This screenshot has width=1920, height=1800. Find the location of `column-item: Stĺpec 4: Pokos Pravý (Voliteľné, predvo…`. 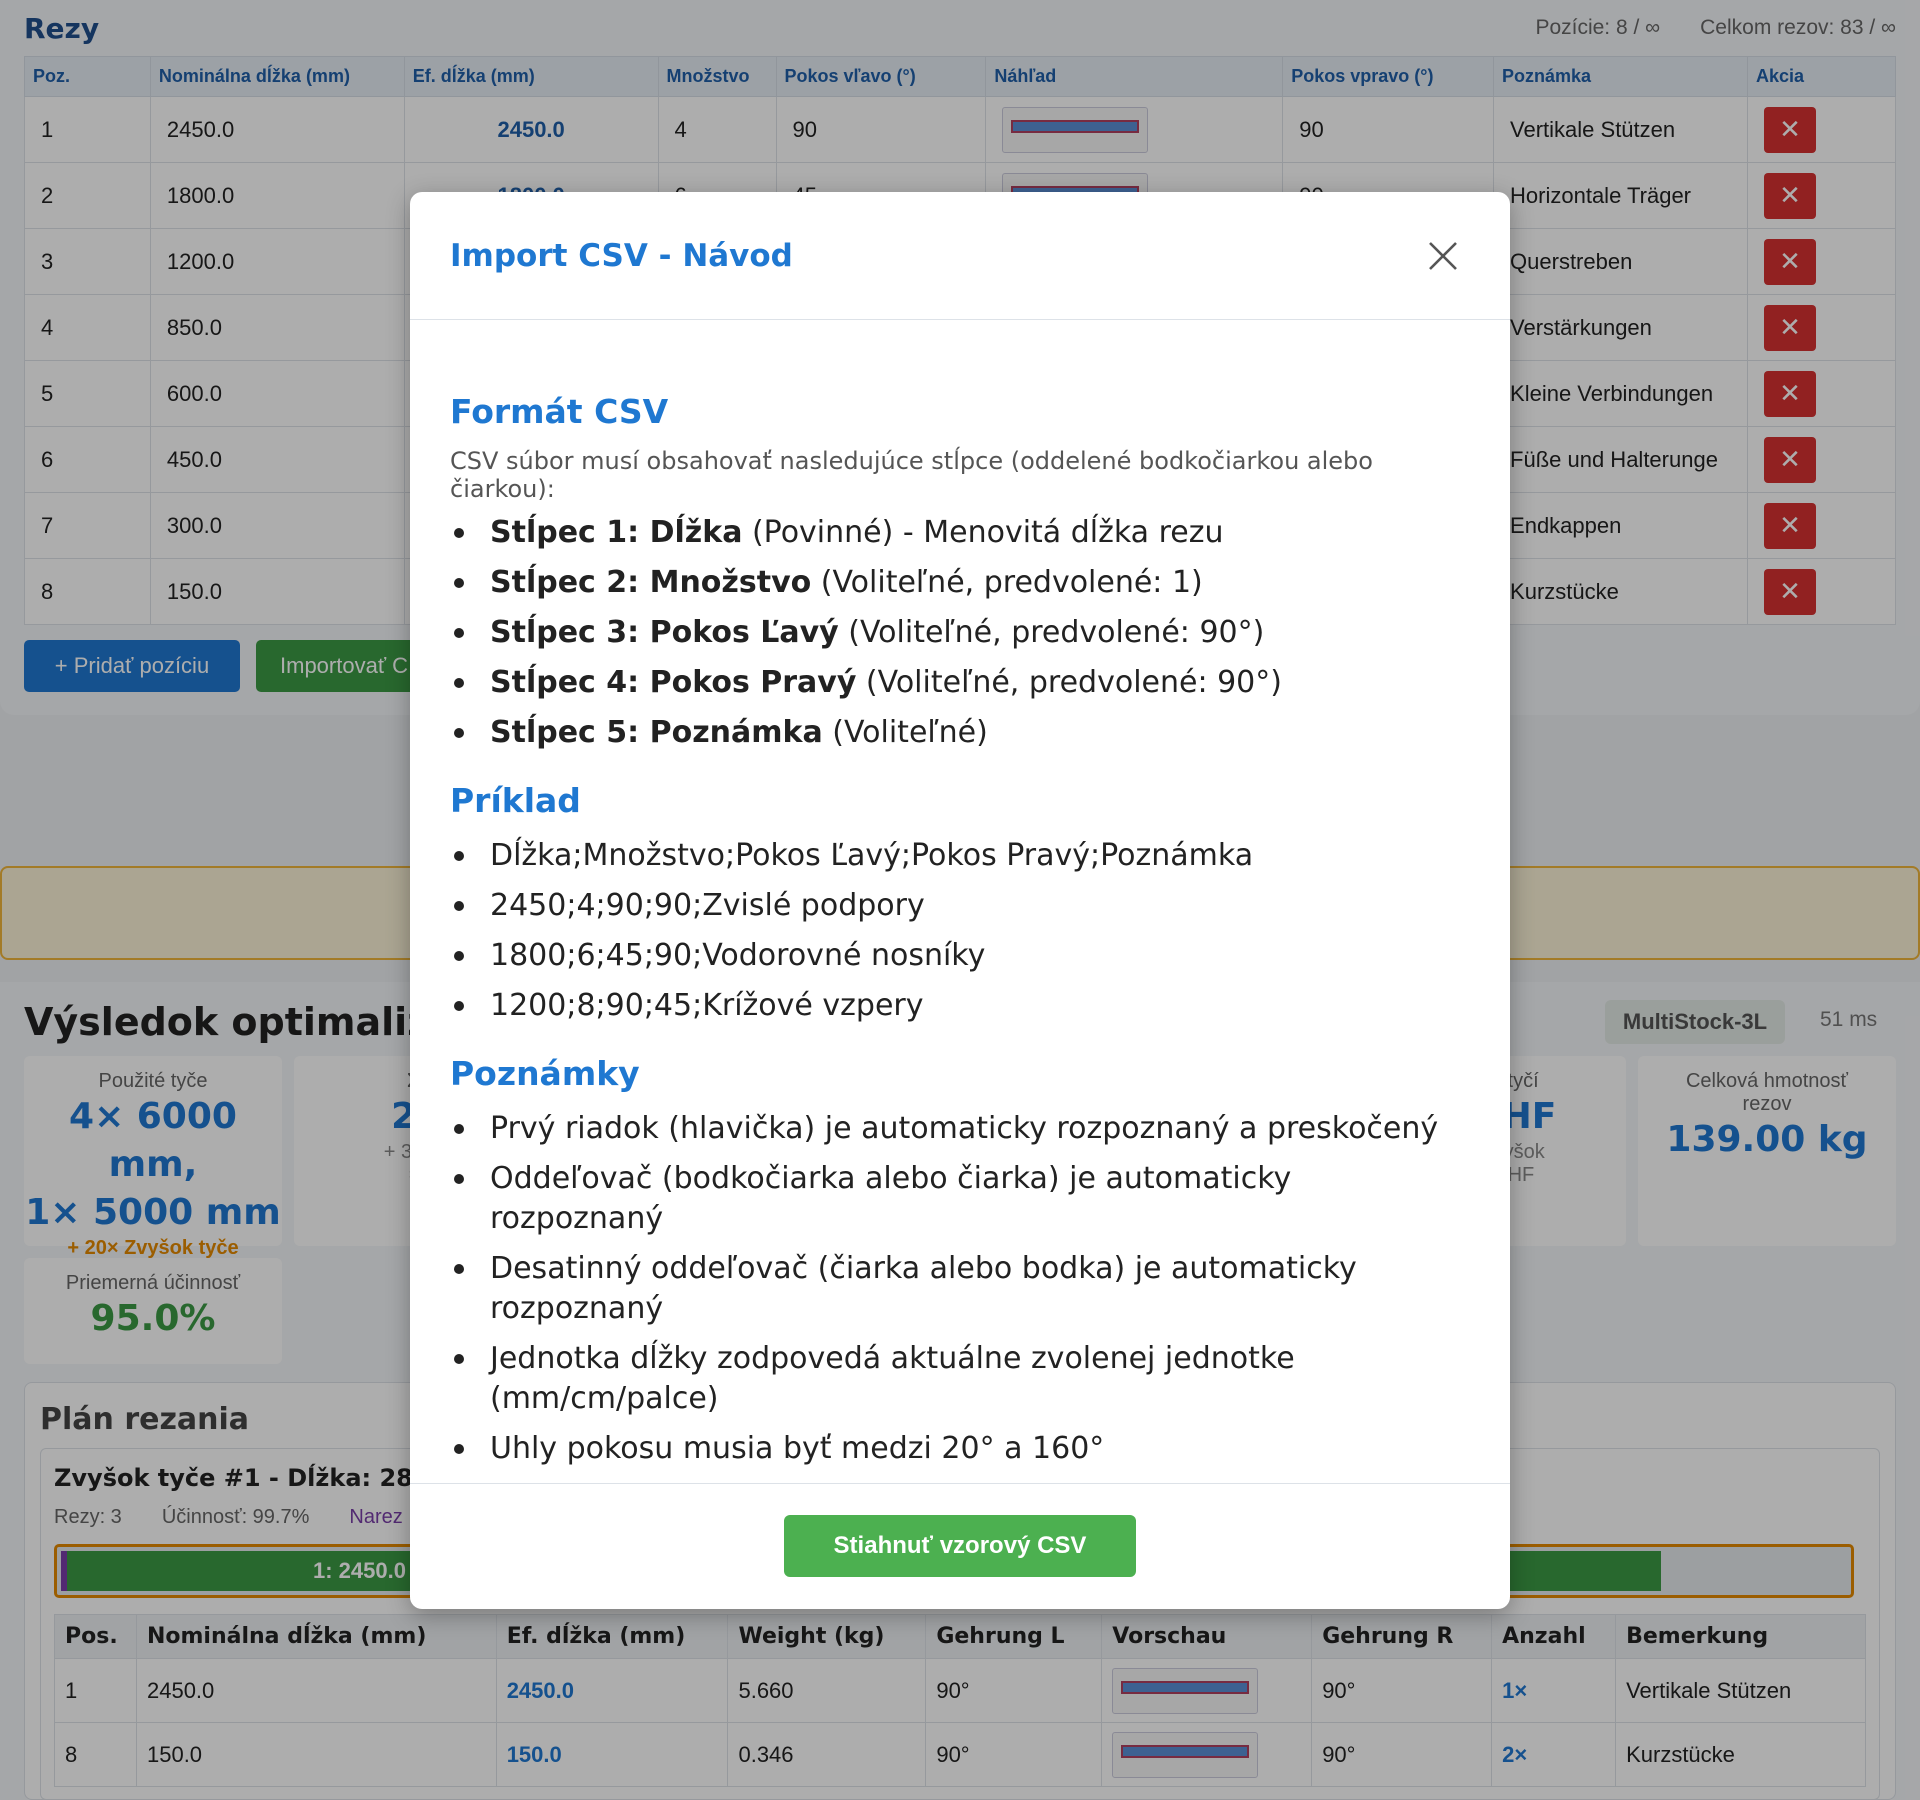

column-item: Stĺpec 4: Pokos Pravý (Voliteľné, predvo… is located at coordinates (960, 683).